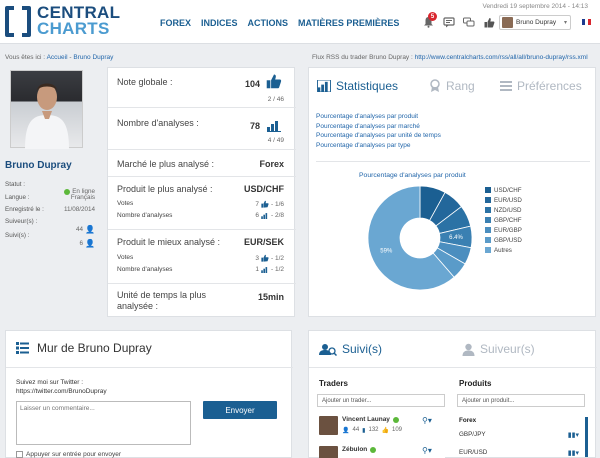 The height and width of the screenshot is (458, 600). Describe the element at coordinates (264, 189) in the screenshot. I see `top-product-value: USD/CHF` at that location.